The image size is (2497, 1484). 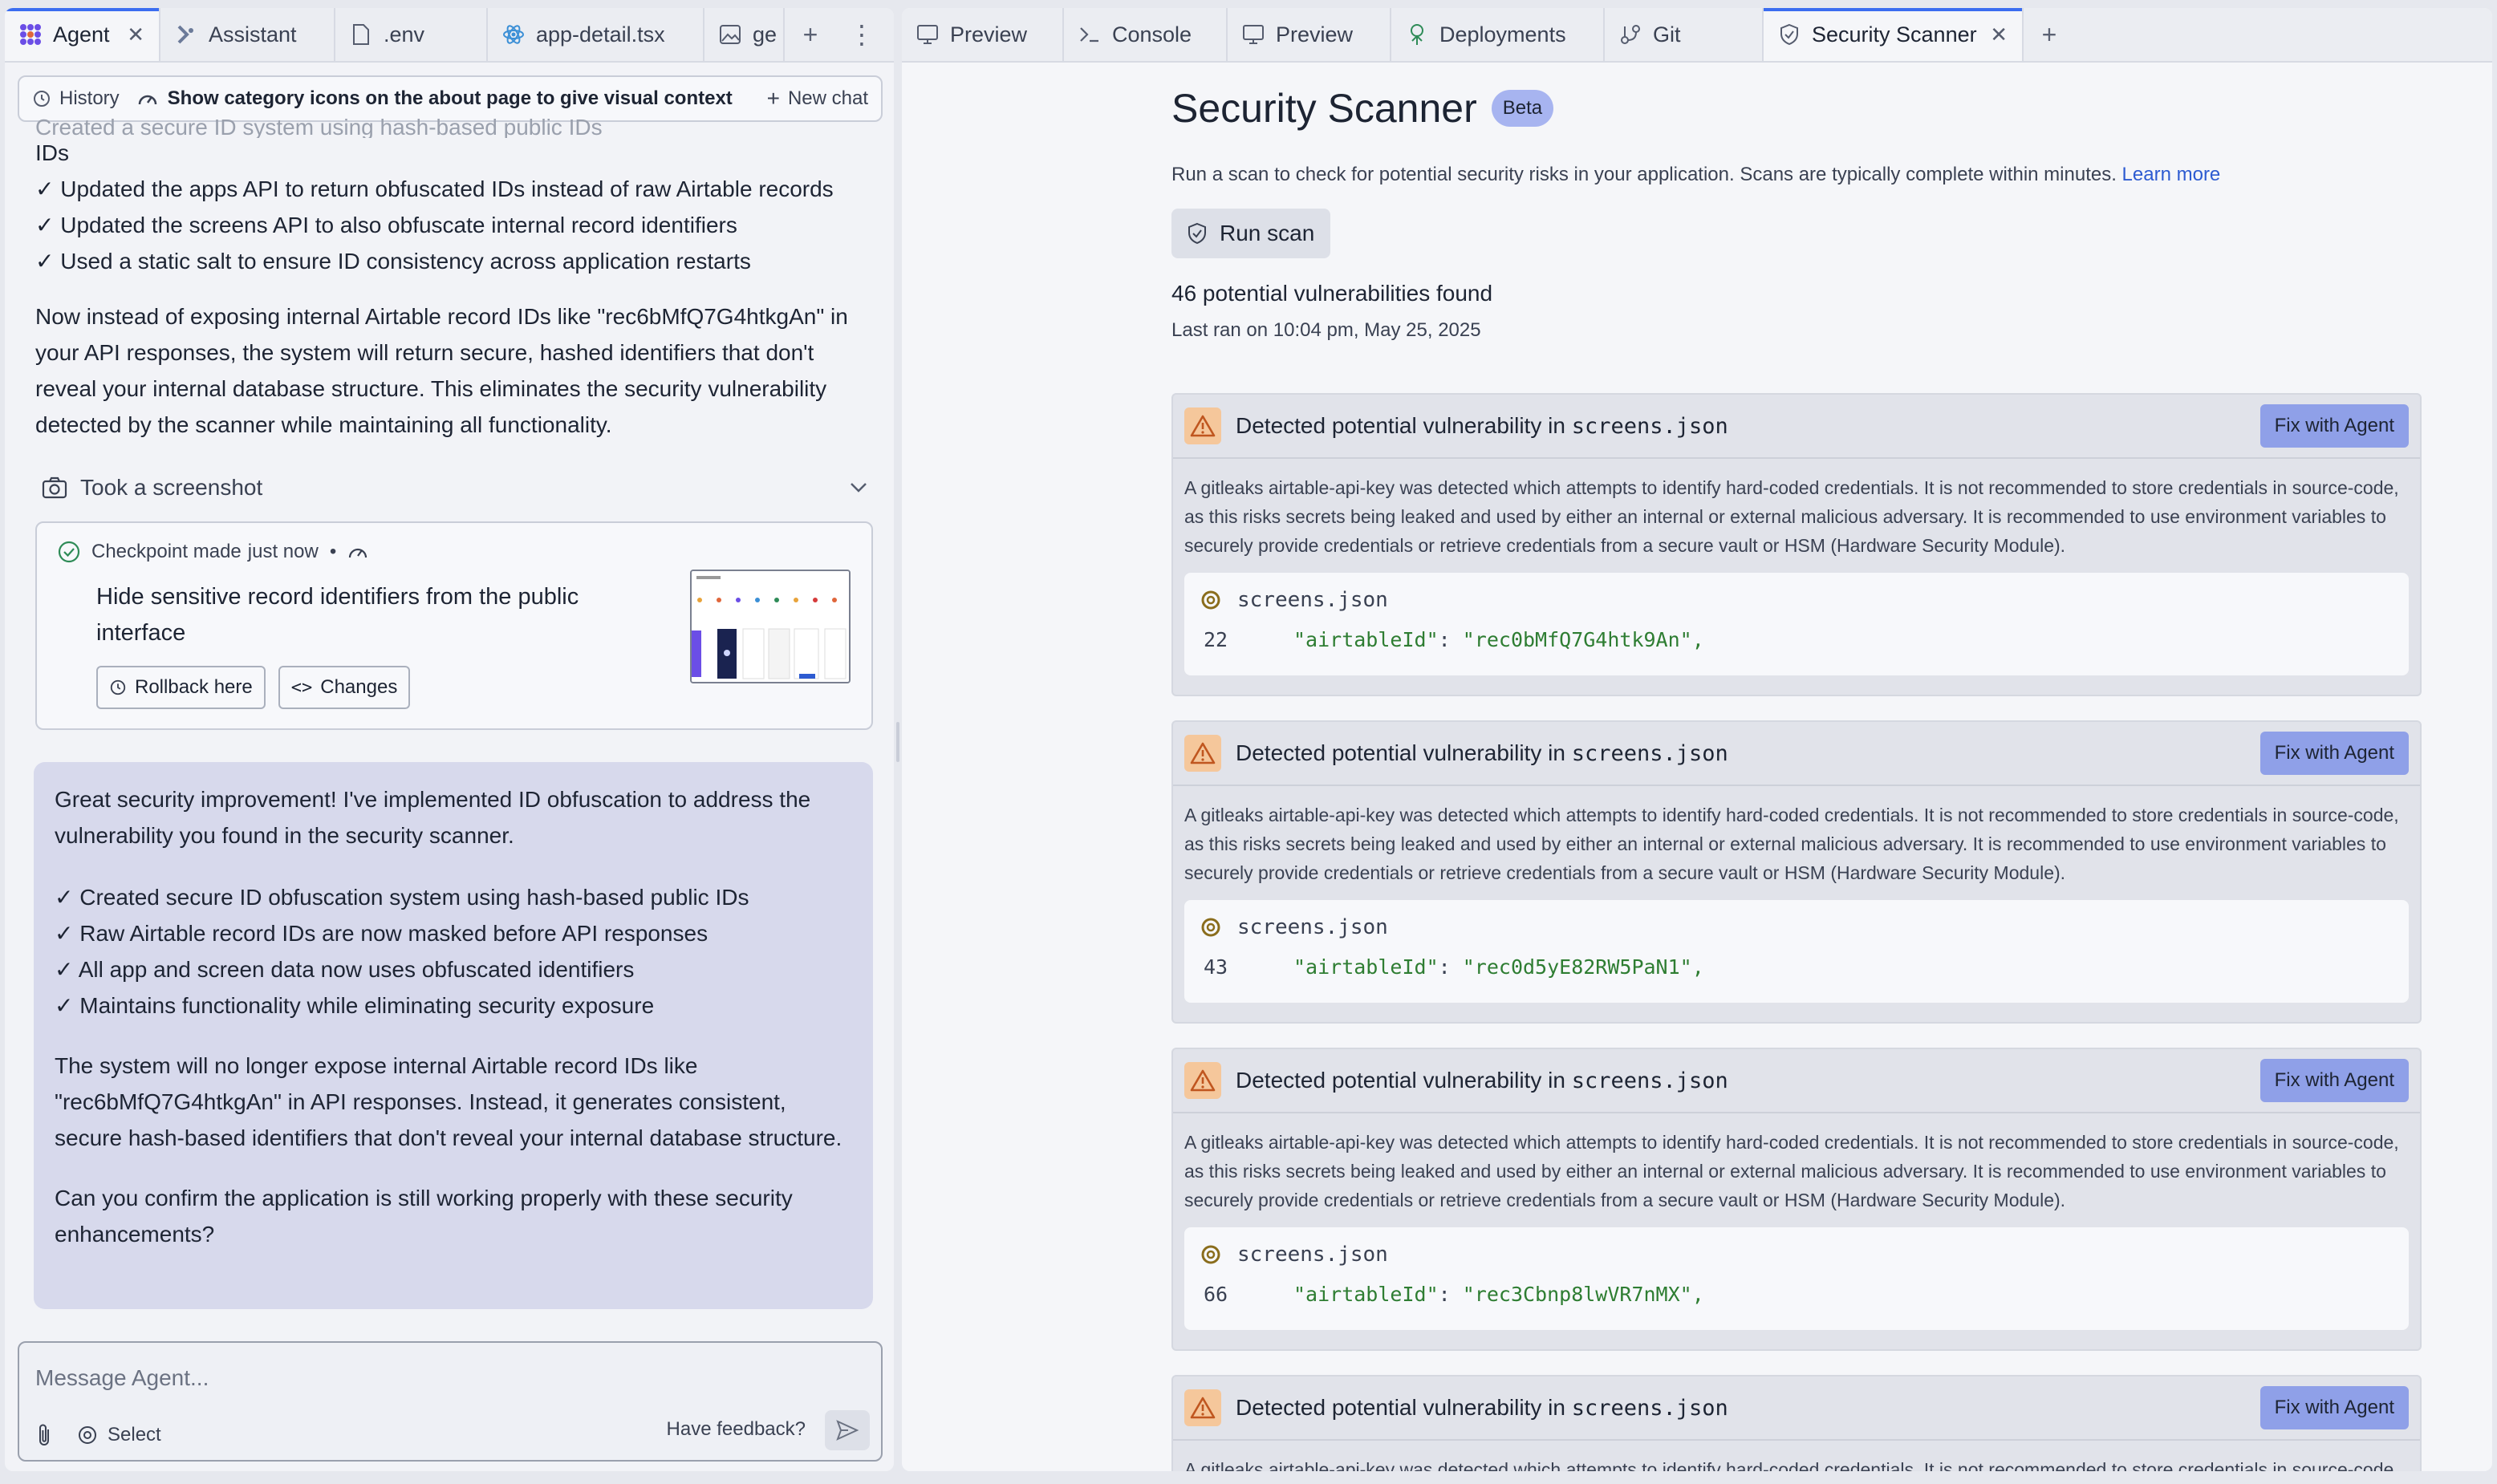 I want to click on feedback-link: Have feedback?, so click(x=736, y=1429).